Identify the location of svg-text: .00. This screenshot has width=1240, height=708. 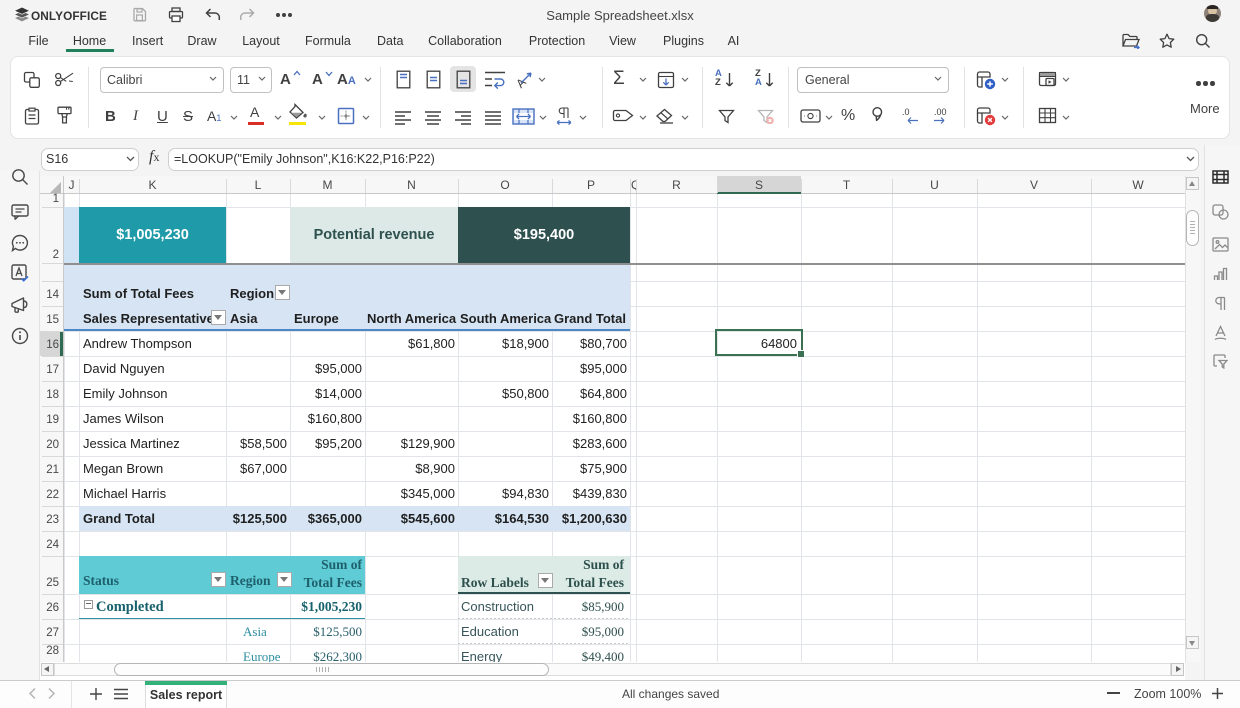
(940, 112).